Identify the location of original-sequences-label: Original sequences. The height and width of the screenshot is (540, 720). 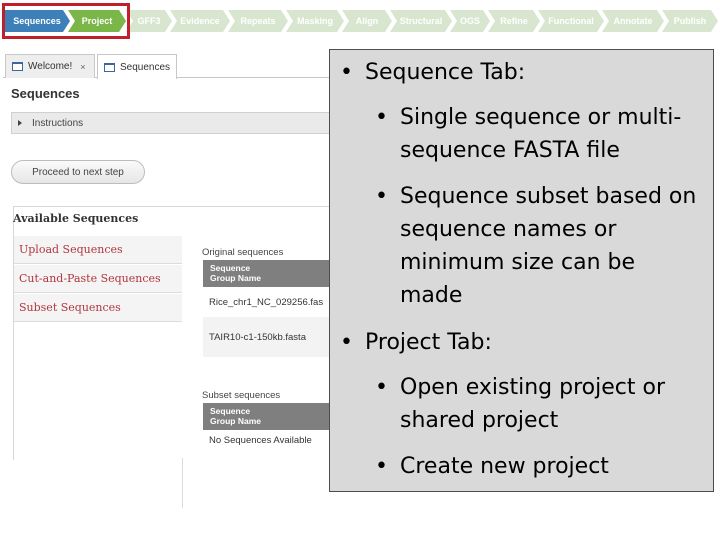
(243, 252).